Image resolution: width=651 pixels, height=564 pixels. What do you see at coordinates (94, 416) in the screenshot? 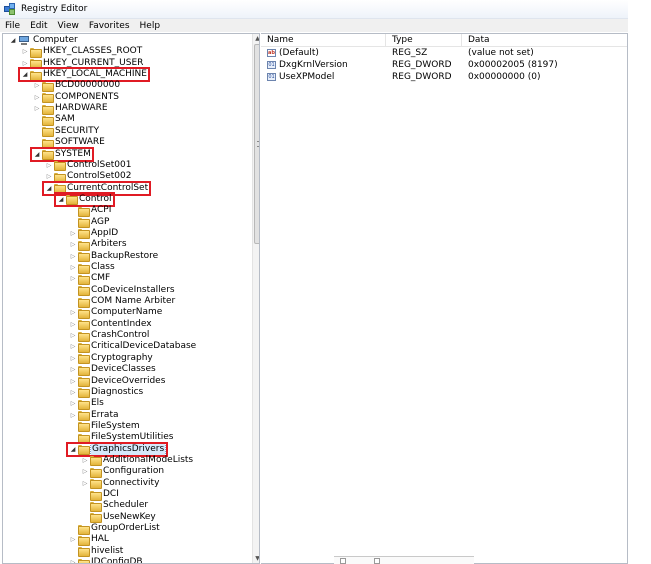
I see `tree-item-errata: ▷ Errata` at bounding box center [94, 416].